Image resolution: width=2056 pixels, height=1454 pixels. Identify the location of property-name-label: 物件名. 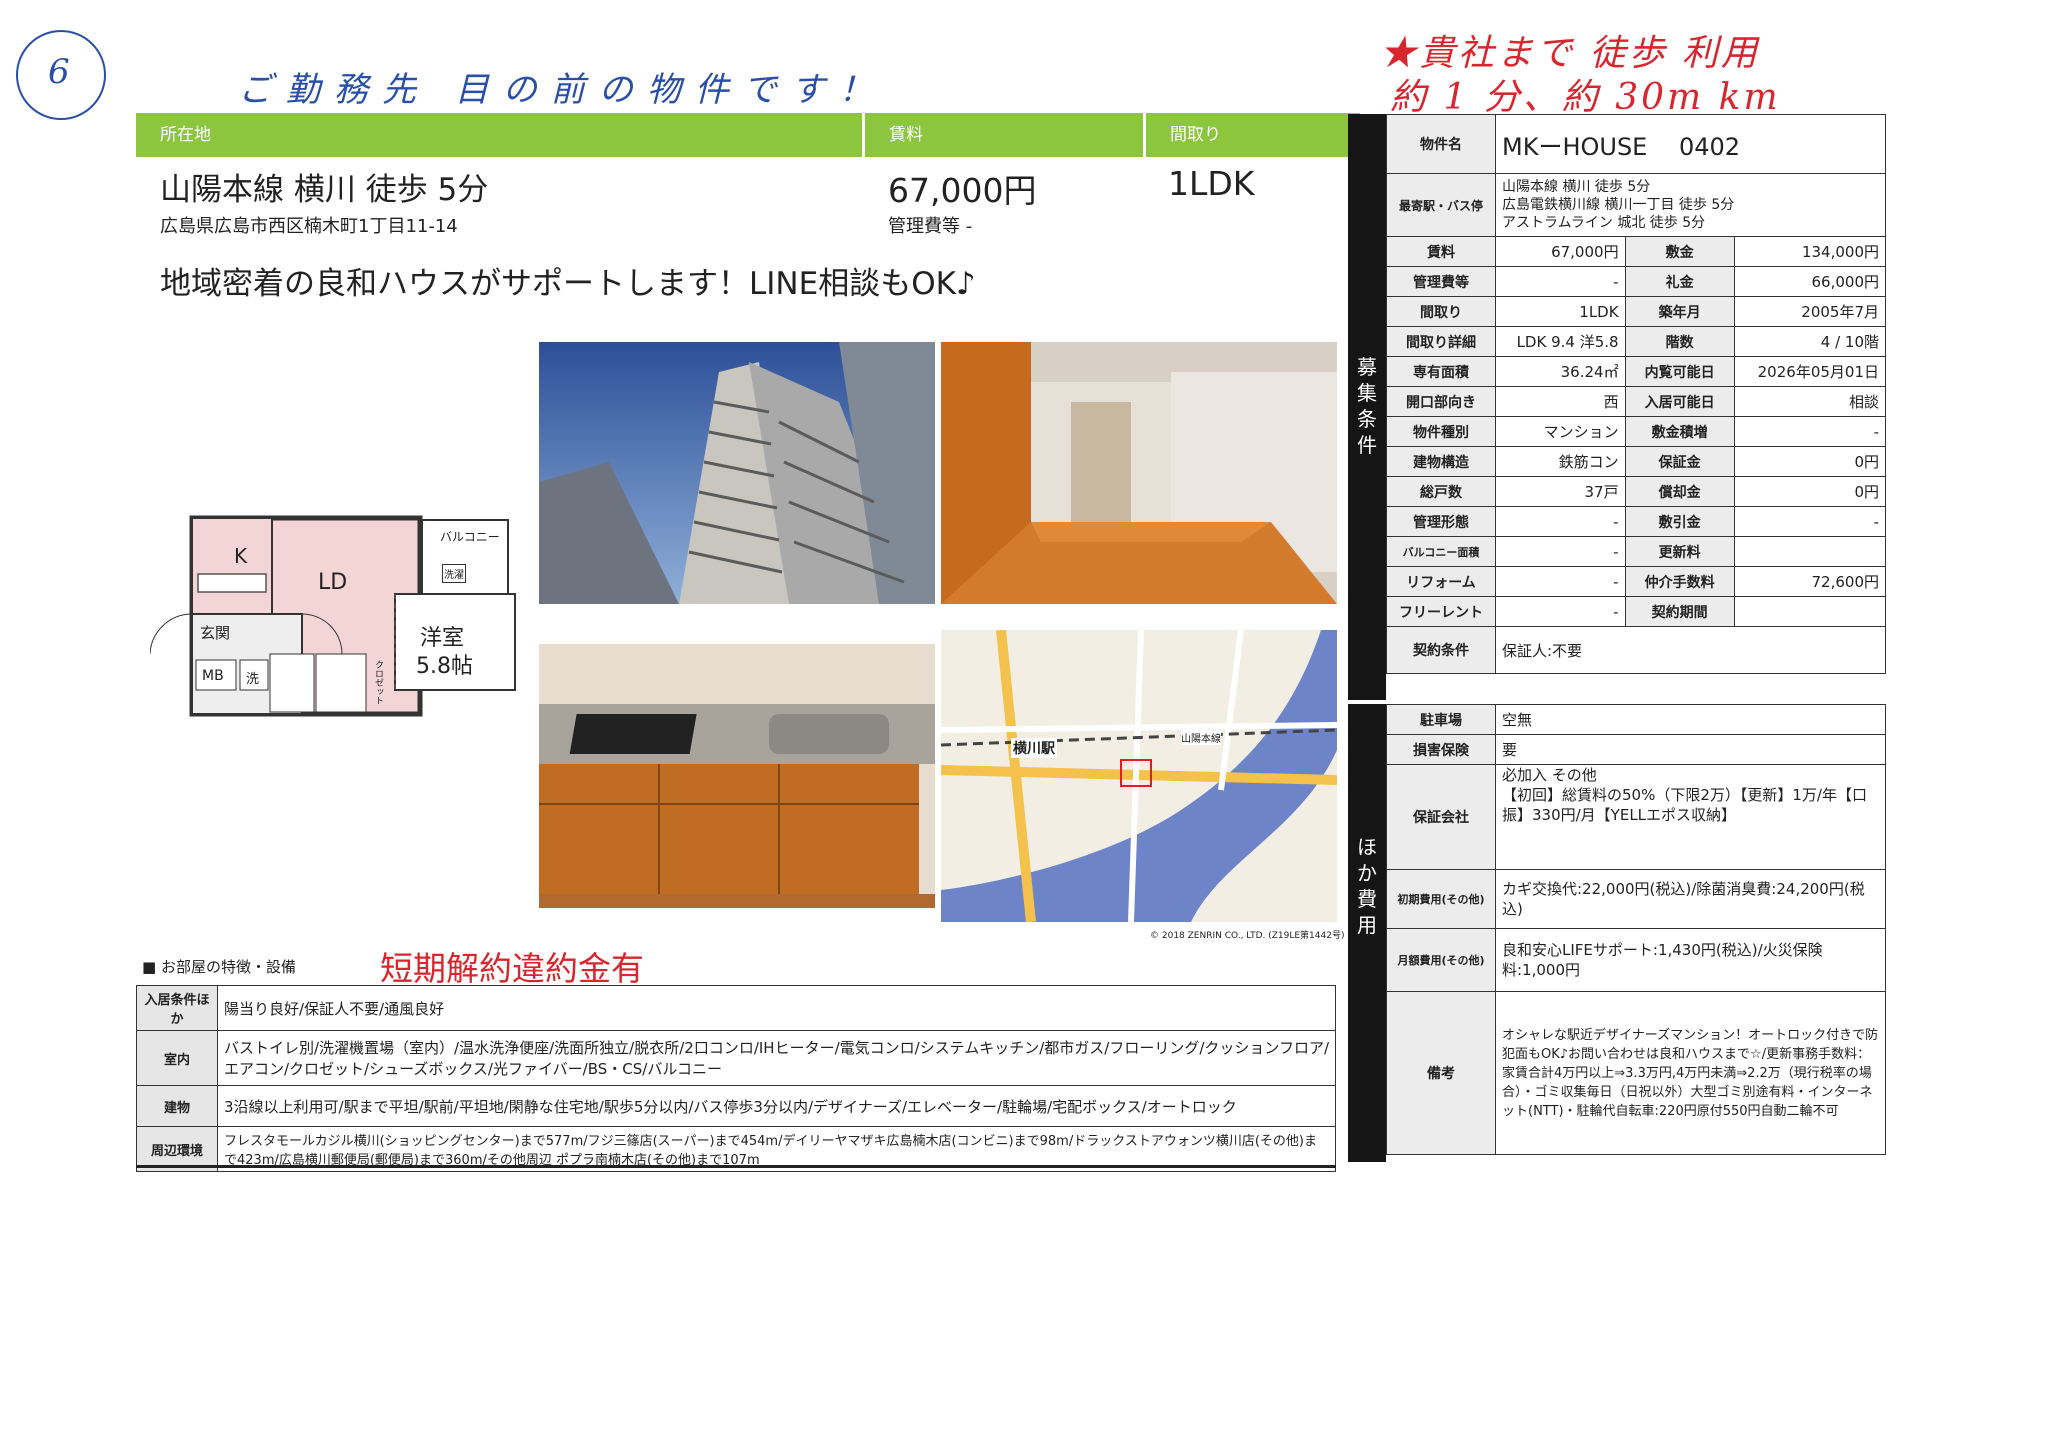
(1441, 144).